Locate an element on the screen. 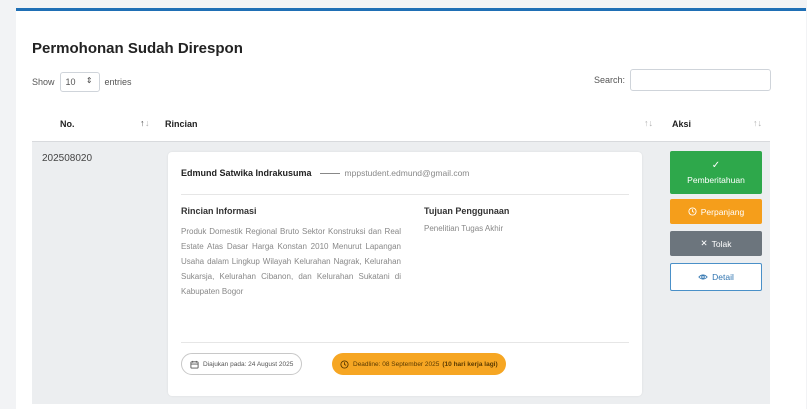 The height and width of the screenshot is (409, 807). submitted-date-badge: Diajukan pada: 24 August 2025 is located at coordinates (242, 364).